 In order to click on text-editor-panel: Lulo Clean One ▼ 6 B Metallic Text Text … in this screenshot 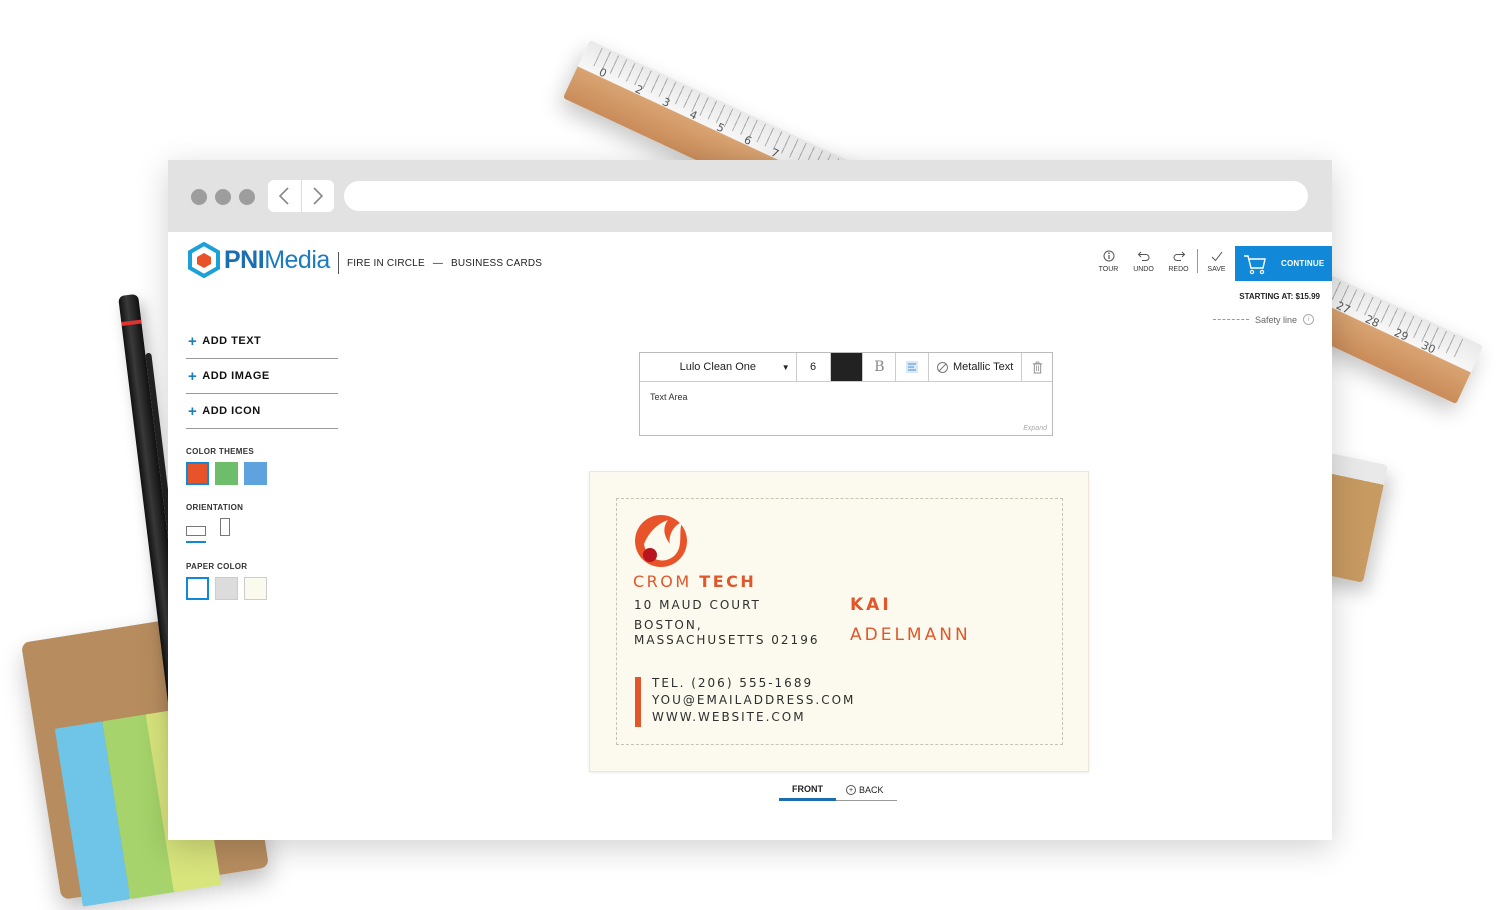, I will do `click(846, 394)`.